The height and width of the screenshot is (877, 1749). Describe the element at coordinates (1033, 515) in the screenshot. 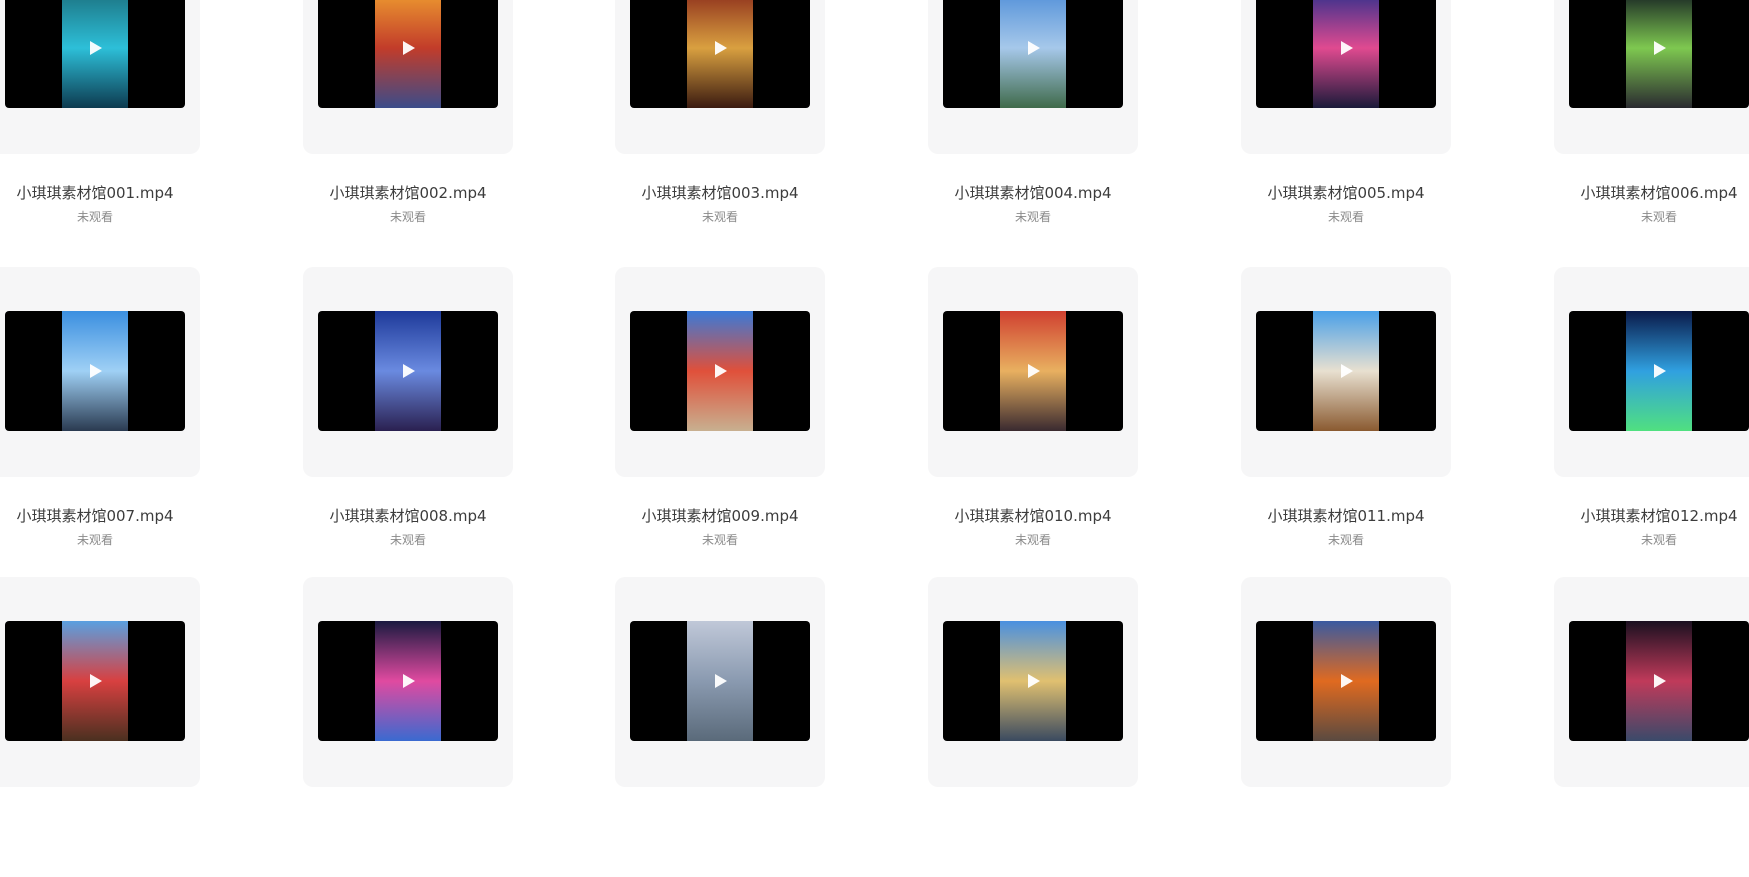

I see `file-name: 小琪琪素材馆010.mp4` at that location.